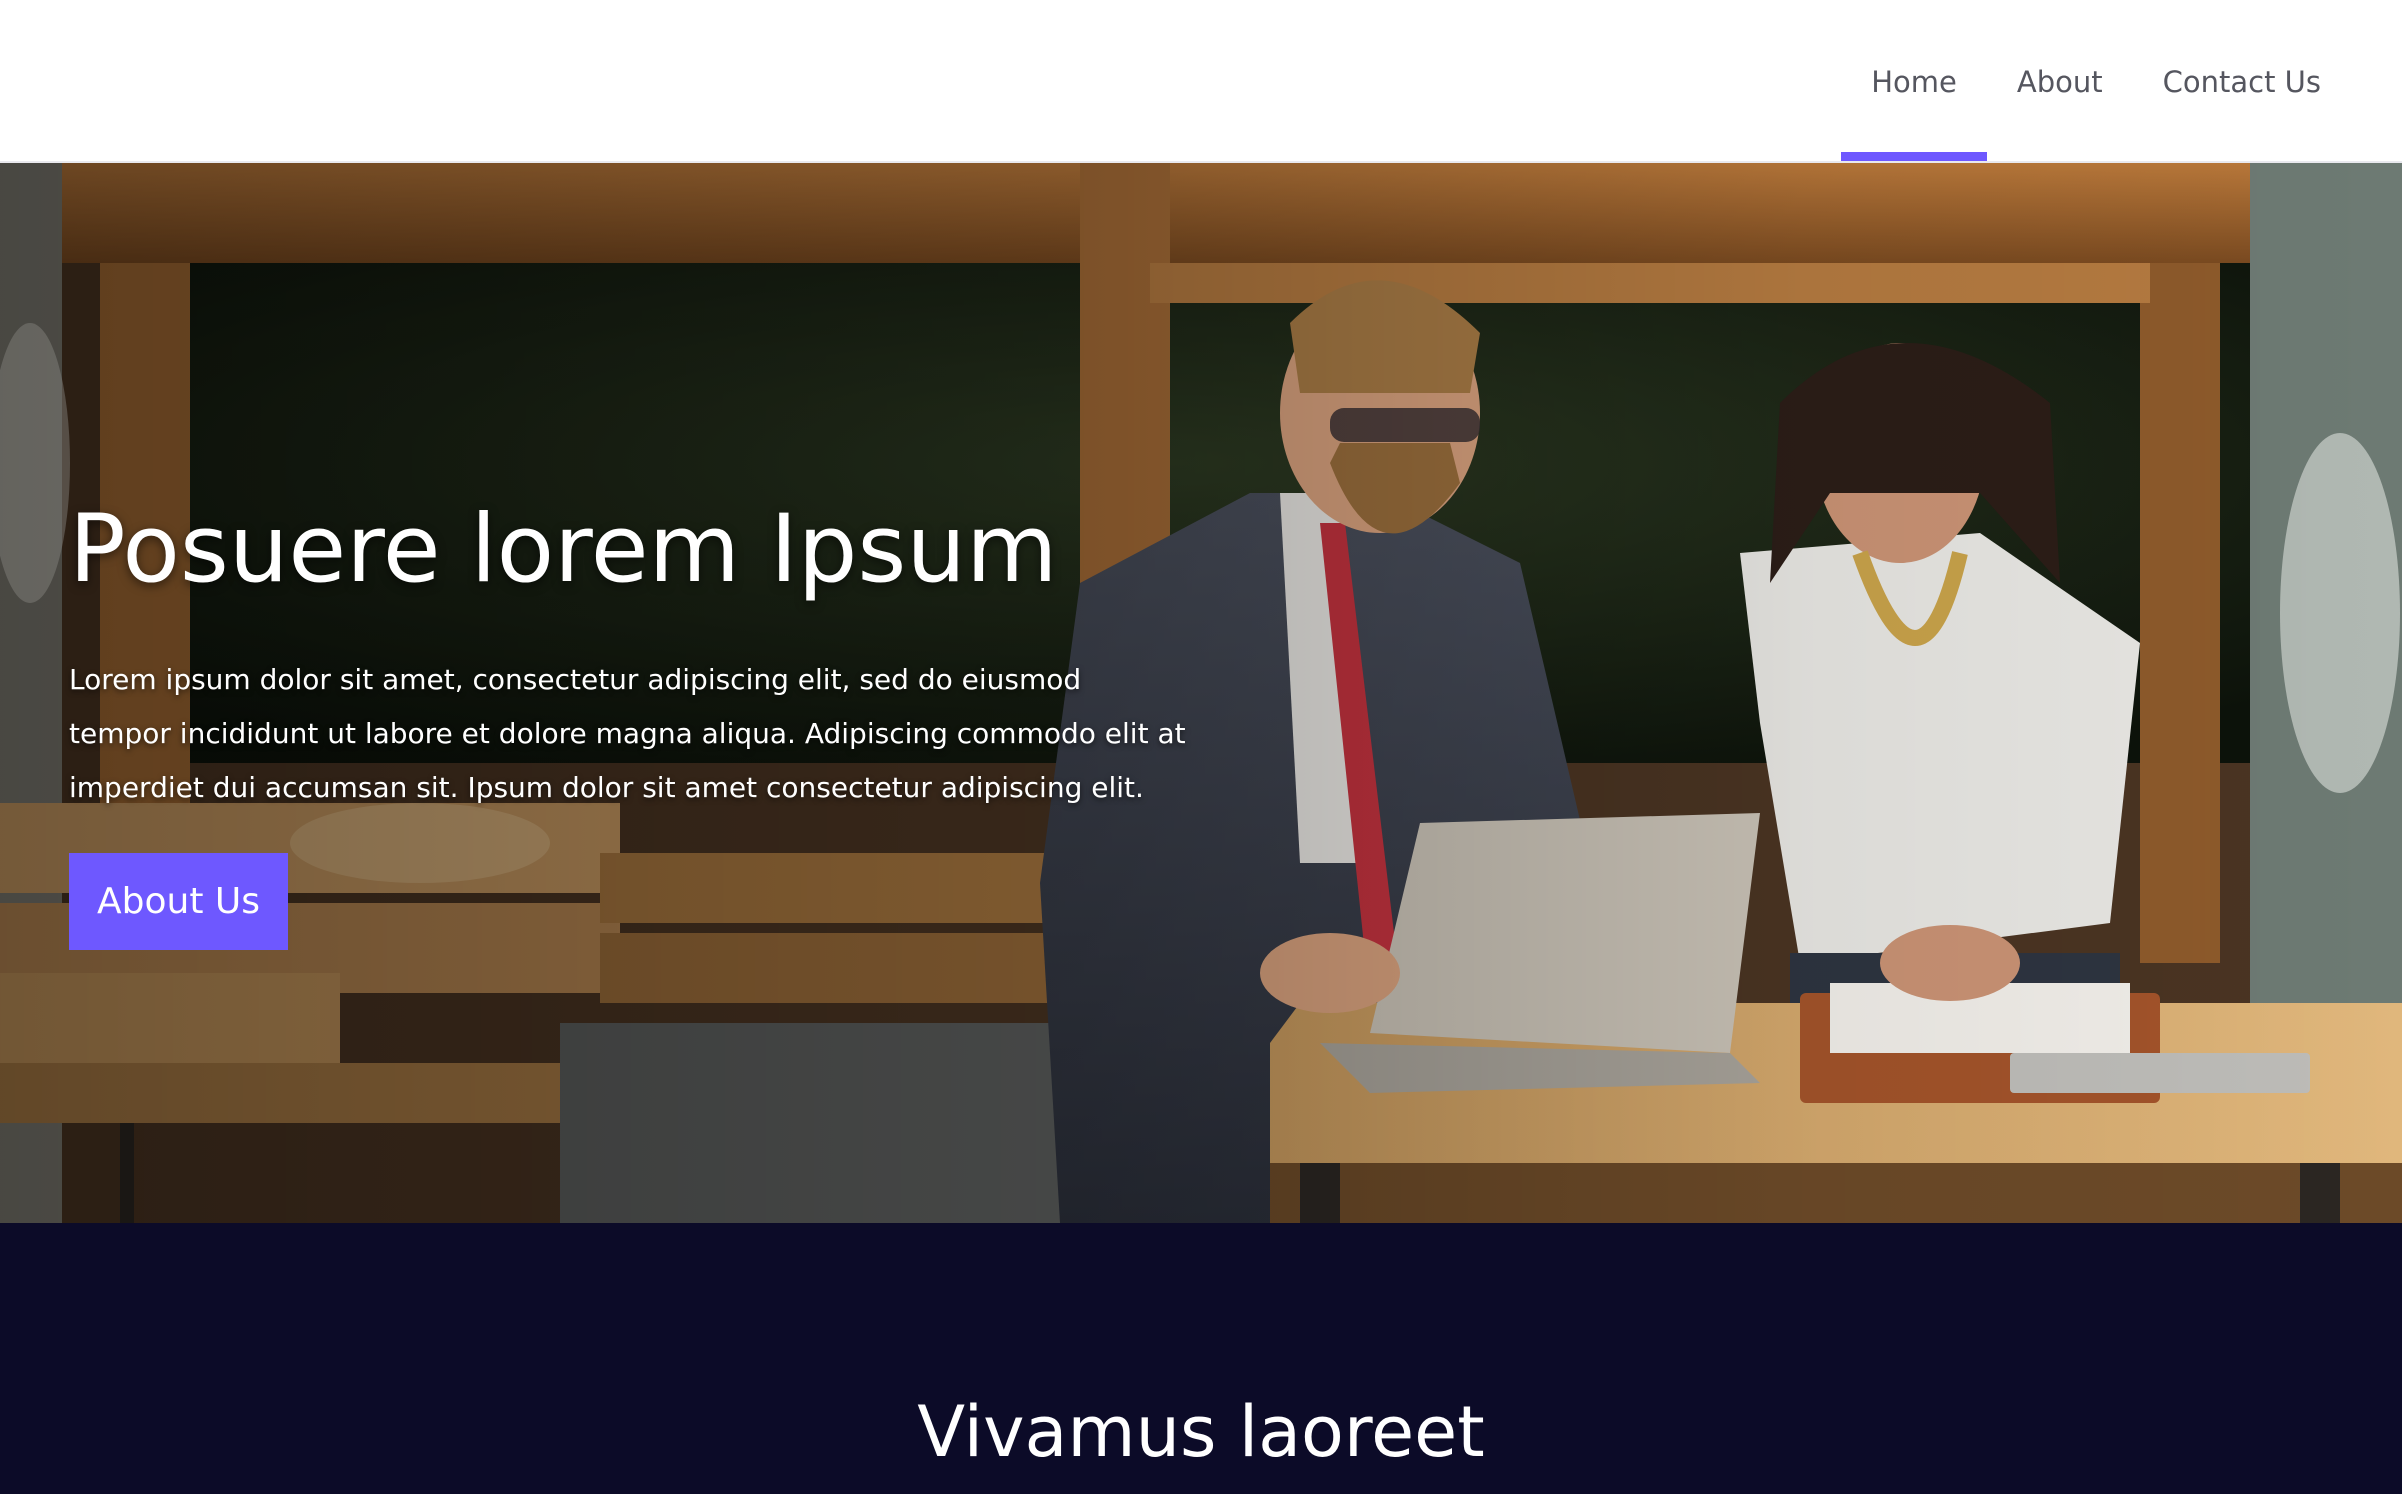 Image resolution: width=2402 pixels, height=1494 pixels. Describe the element at coordinates (178, 902) in the screenshot. I see `about-us-button: About Us` at that location.